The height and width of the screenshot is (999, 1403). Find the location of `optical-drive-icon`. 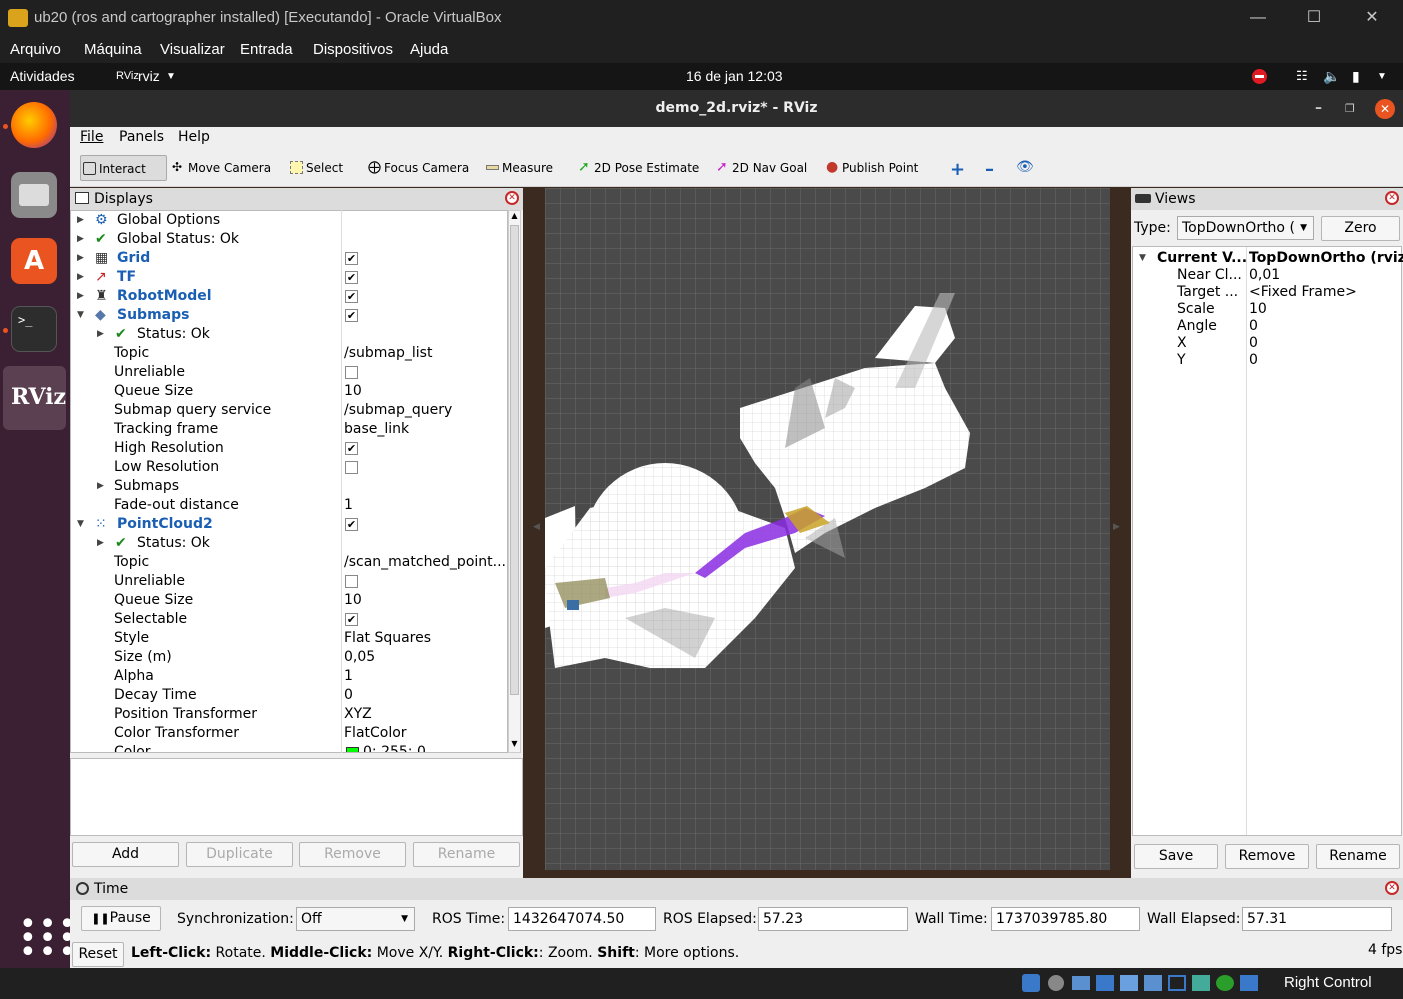

optical-drive-icon is located at coordinates (1056, 983).